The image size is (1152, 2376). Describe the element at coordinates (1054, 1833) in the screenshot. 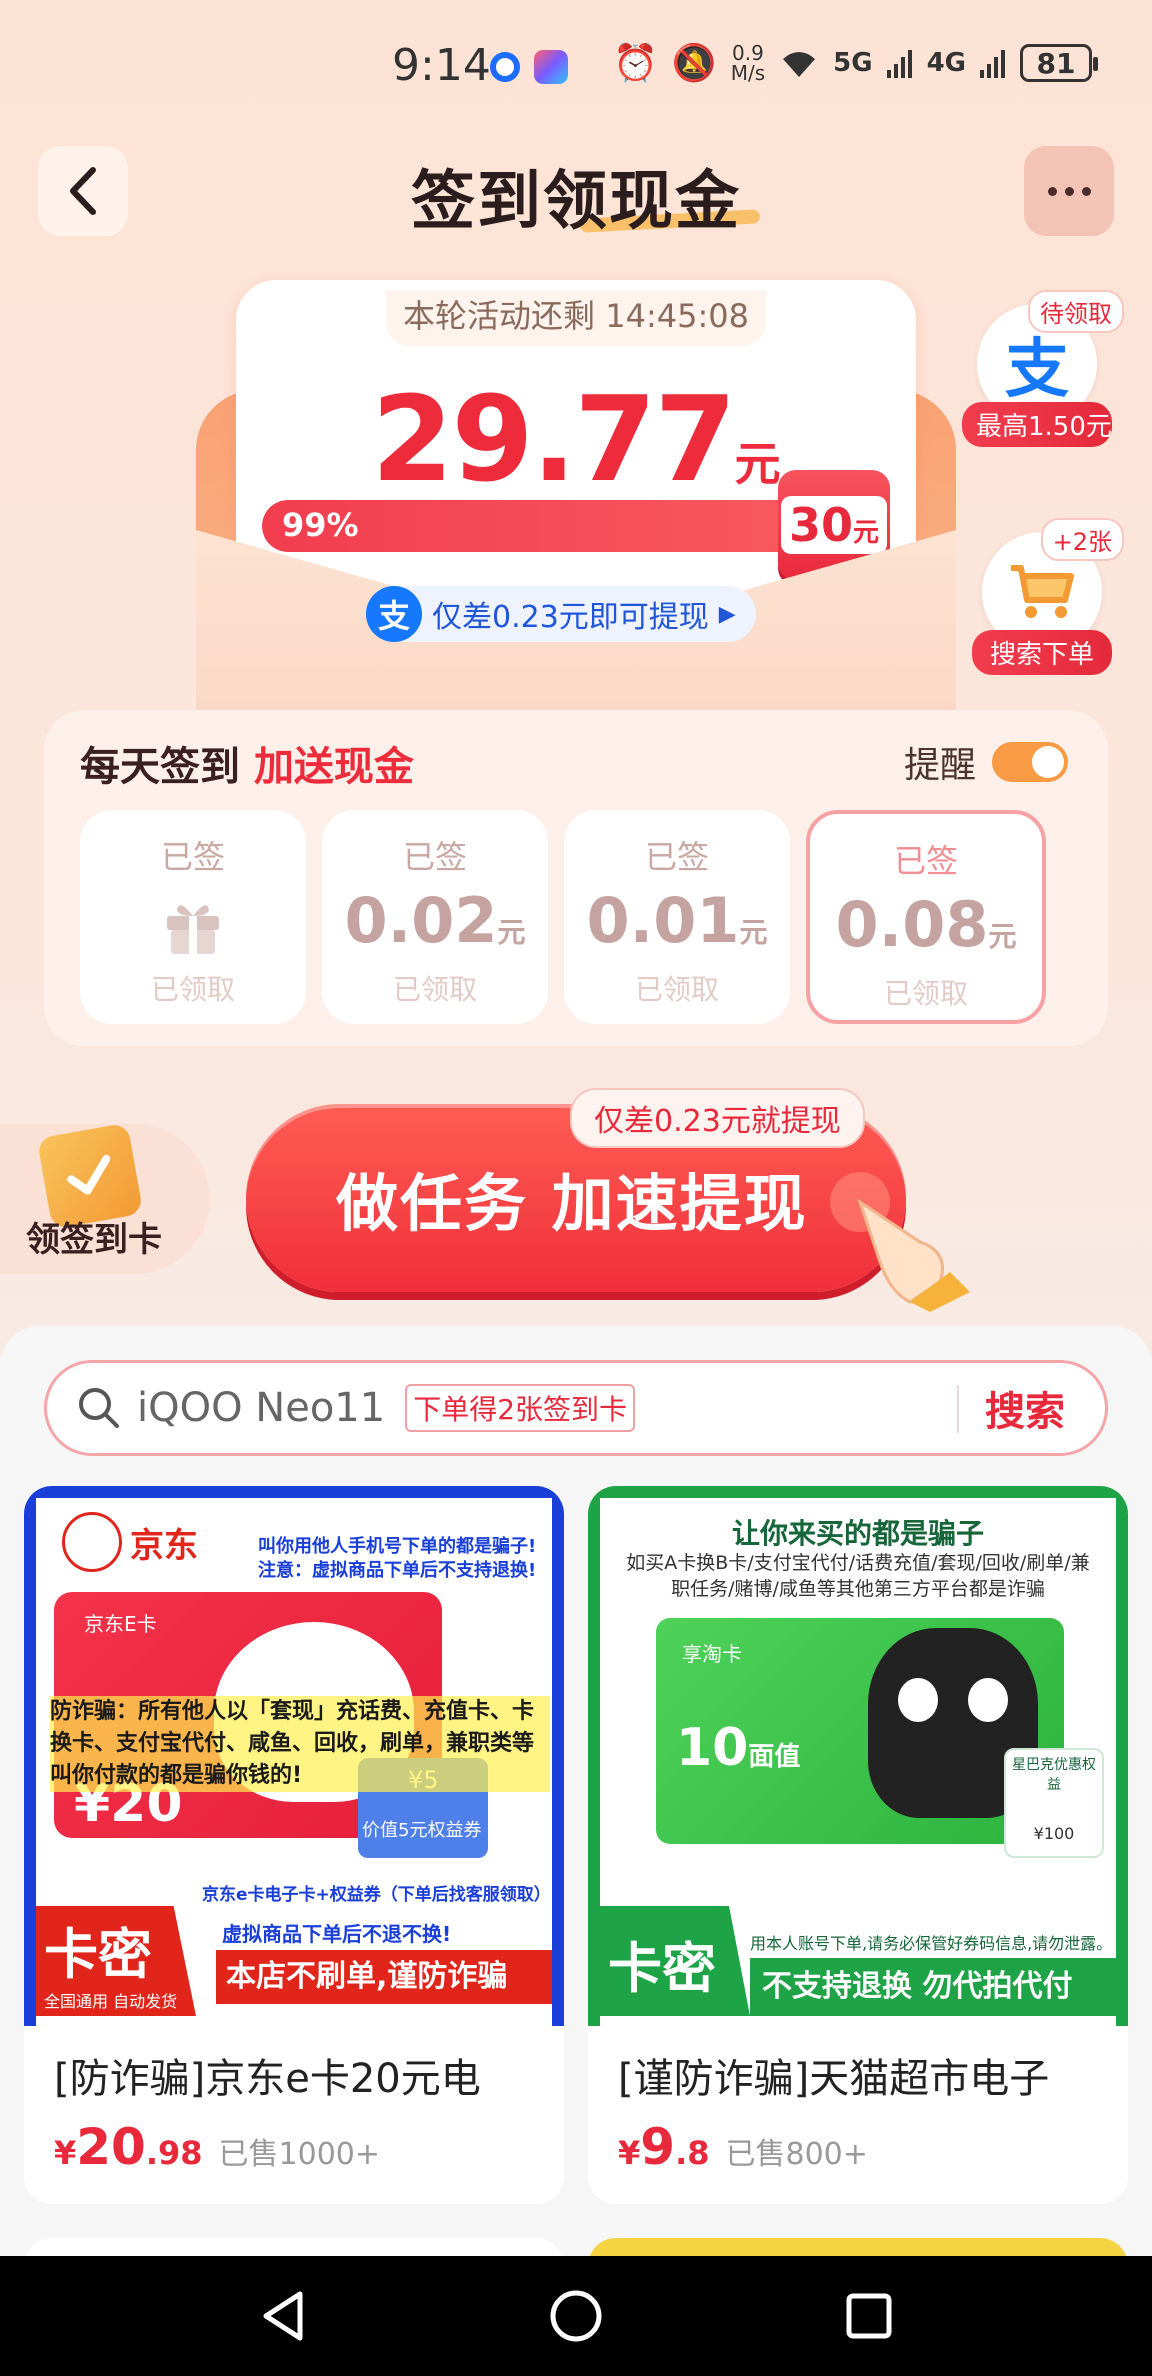

I see `starbucks-price: ¥100` at that location.